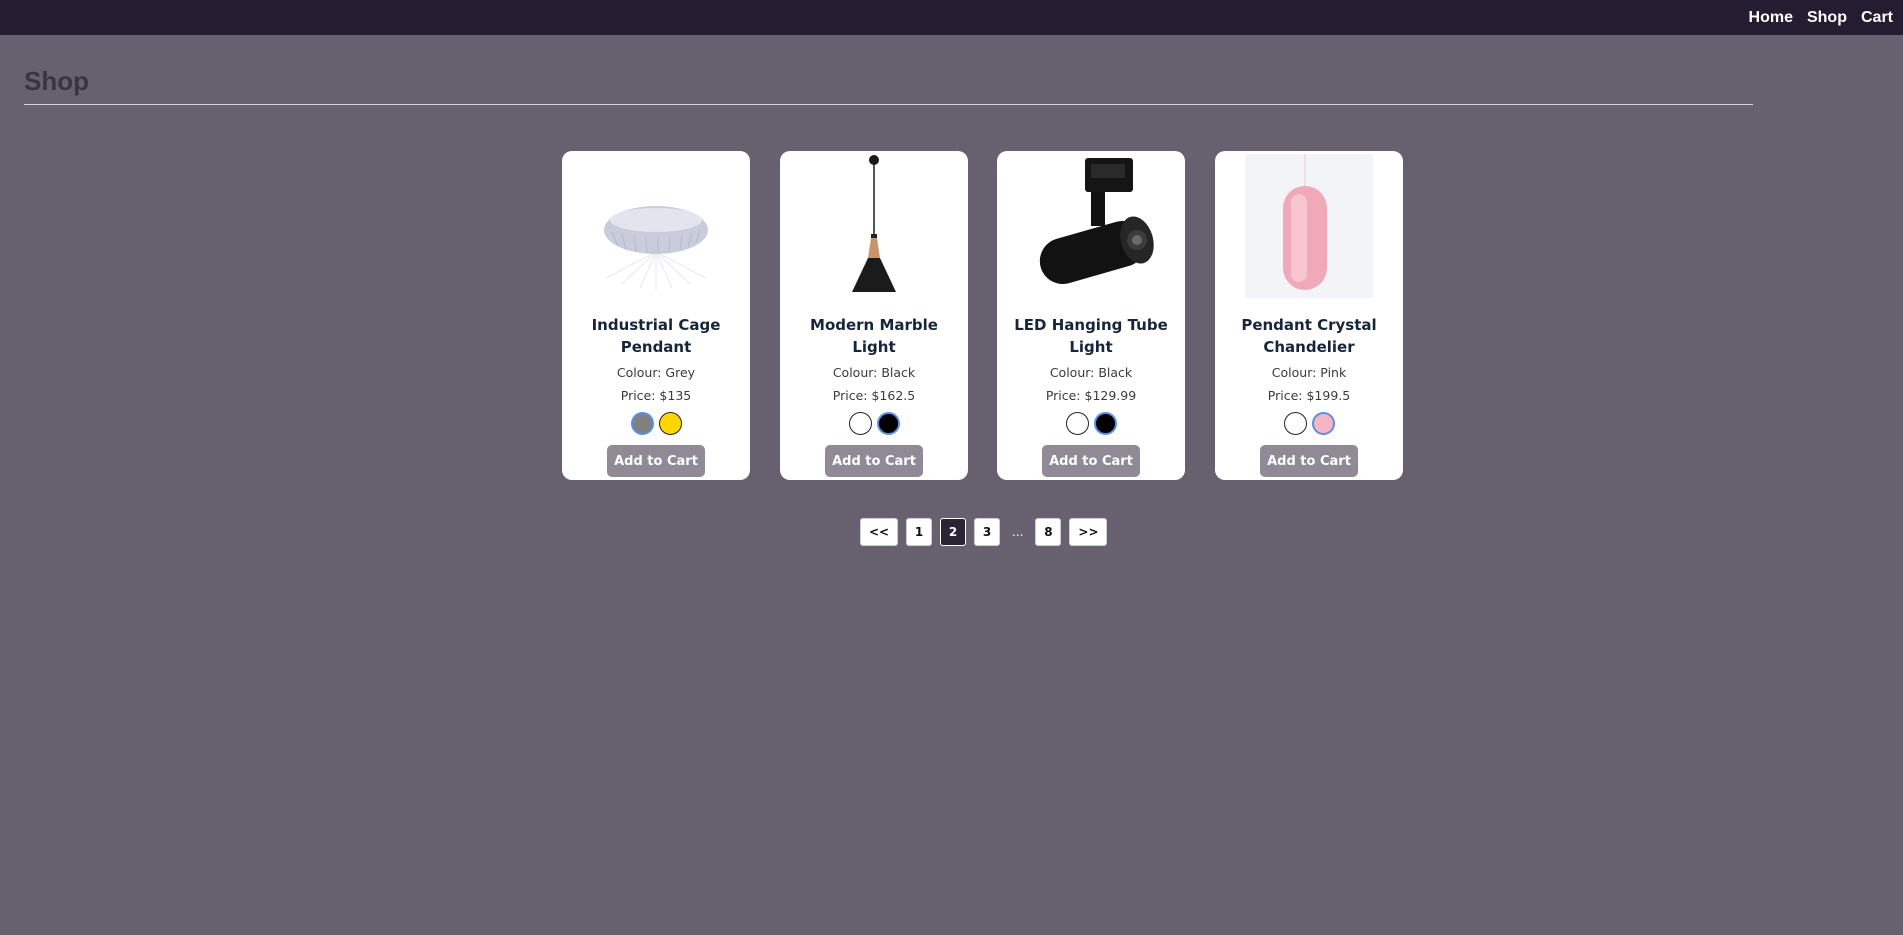  I want to click on product-price: Price: $135, so click(656, 395).